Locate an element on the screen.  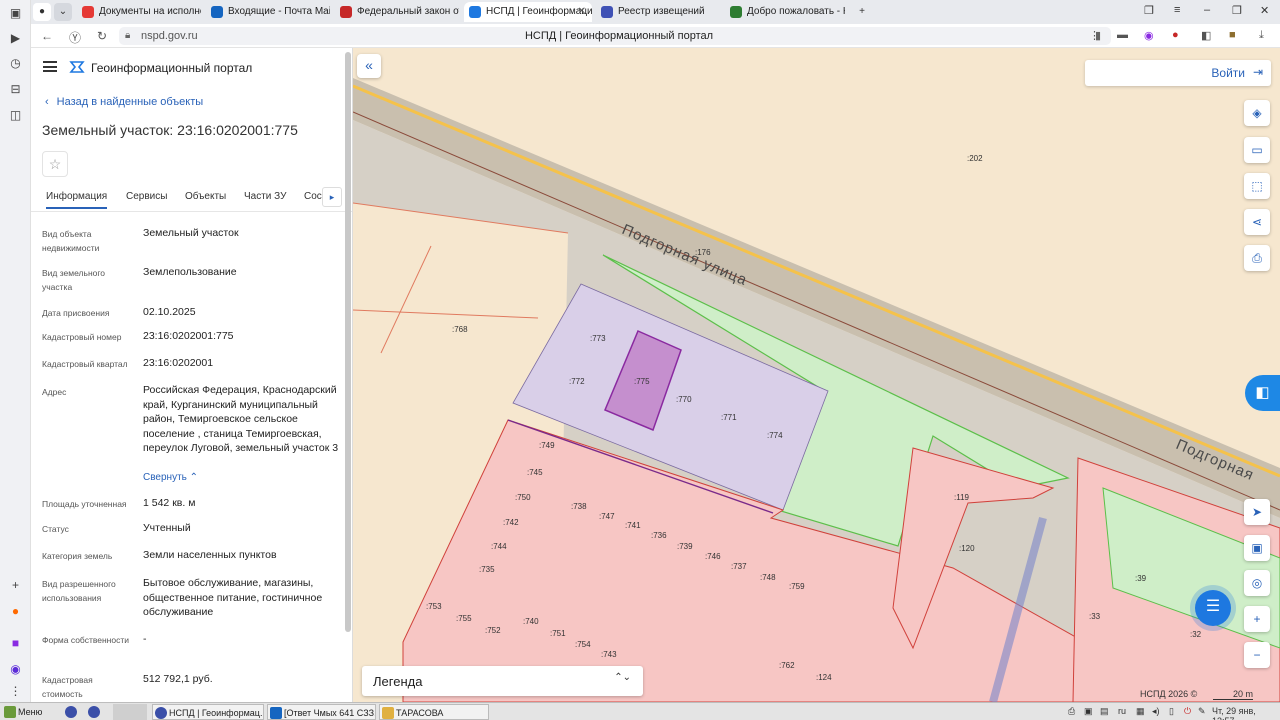
menu-icon is located at coordinates (50, 66).